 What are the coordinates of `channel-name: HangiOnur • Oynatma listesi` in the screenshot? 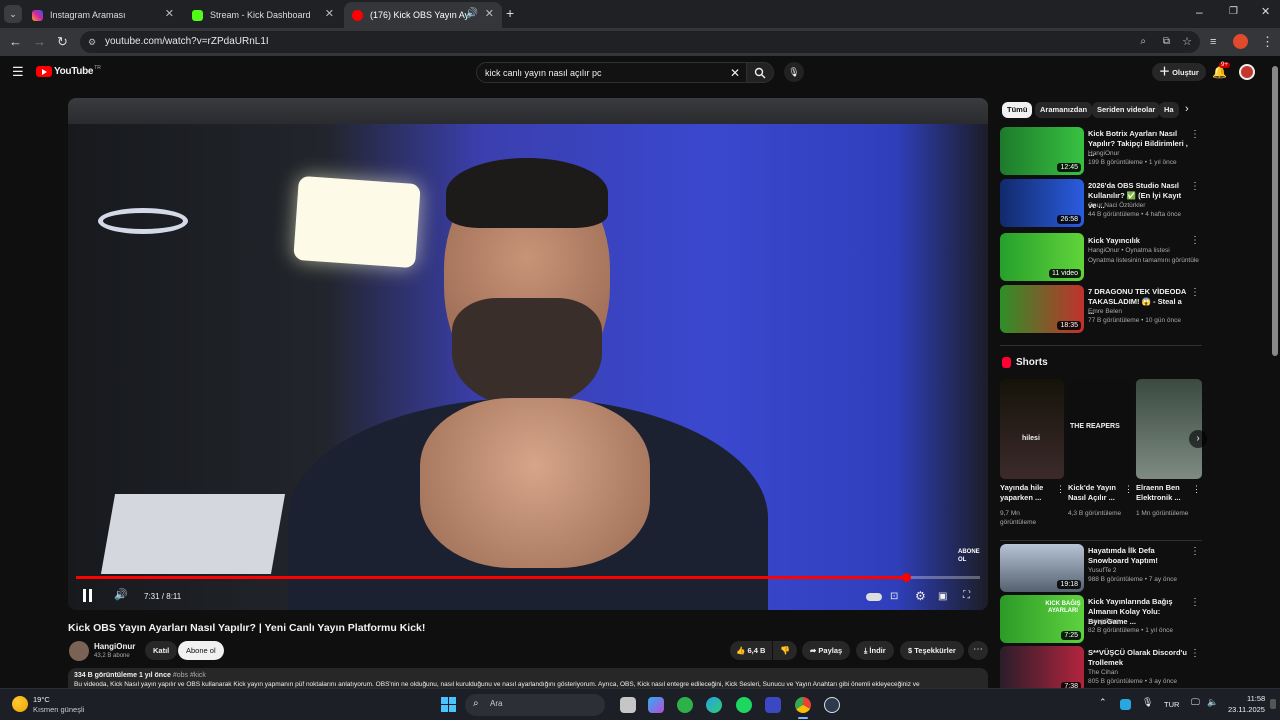 It's located at (1129, 250).